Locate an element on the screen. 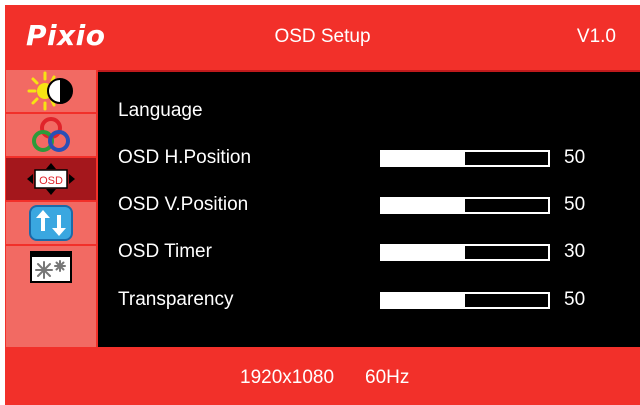 The width and height of the screenshot is (640, 405). reset-icon is located at coordinates (51, 223).